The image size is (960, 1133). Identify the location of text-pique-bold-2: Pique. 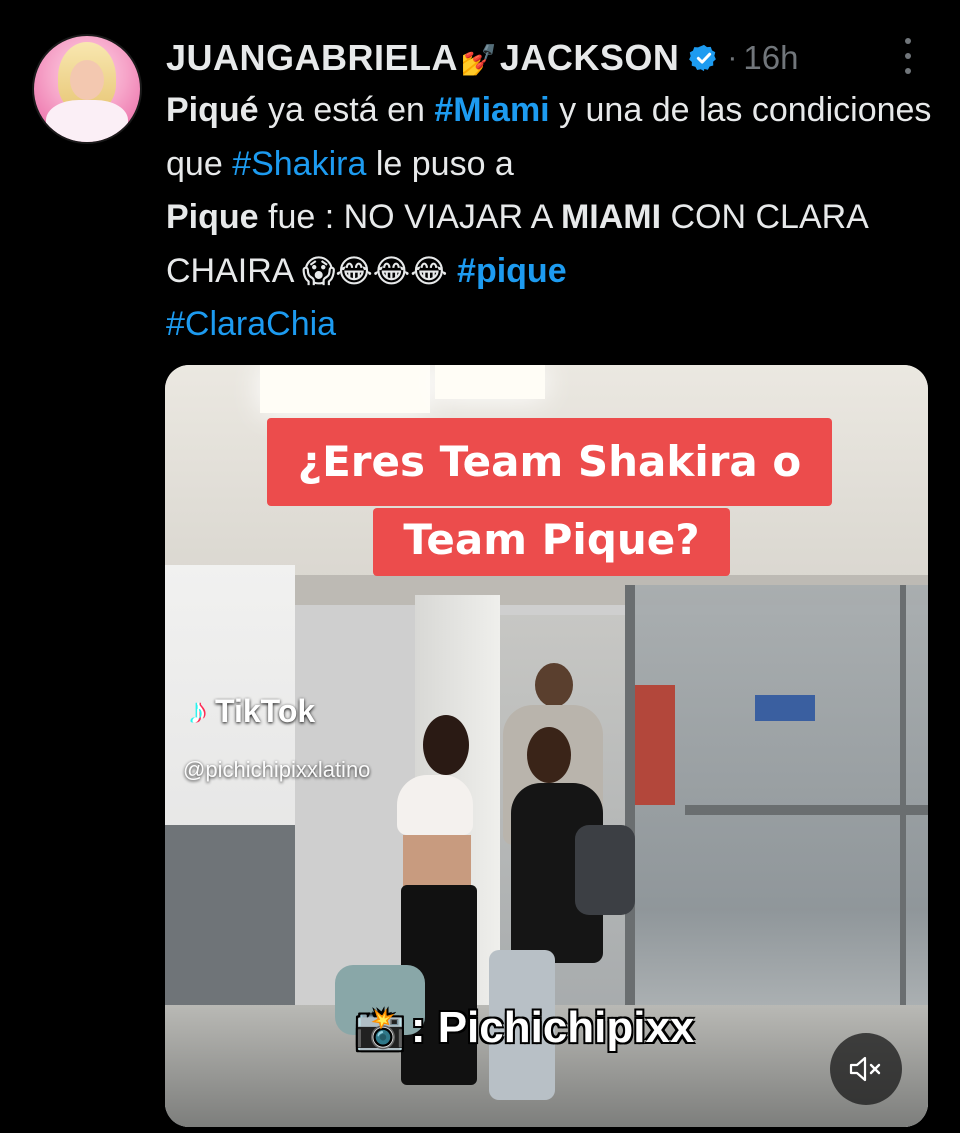
(212, 217).